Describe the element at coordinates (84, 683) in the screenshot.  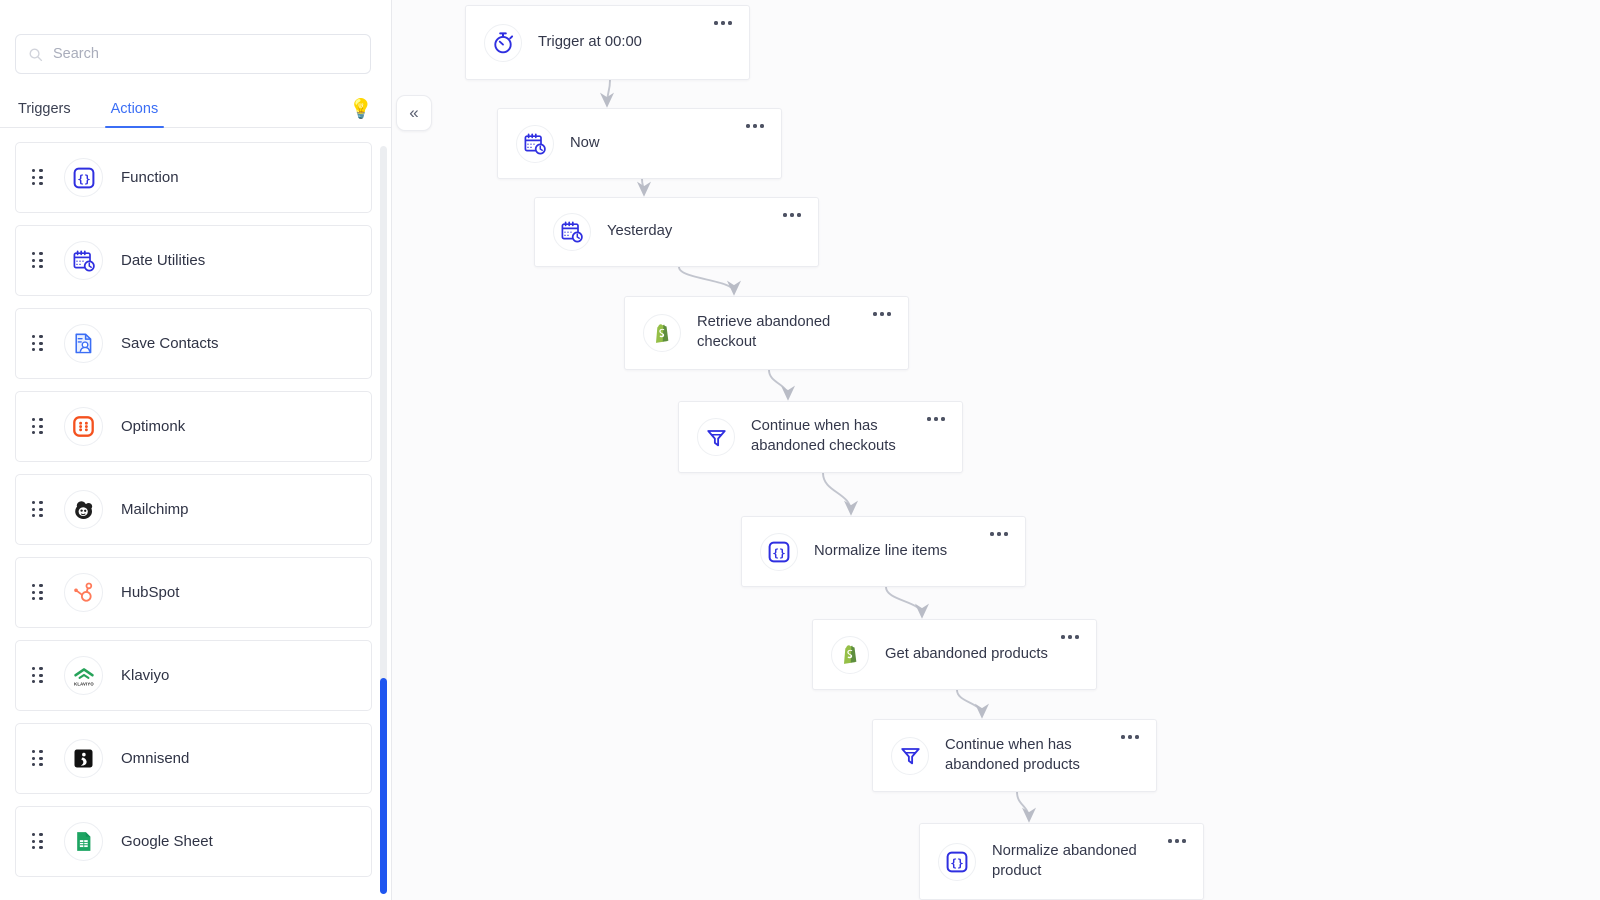
I see `svg-text: KLAVIYO` at that location.